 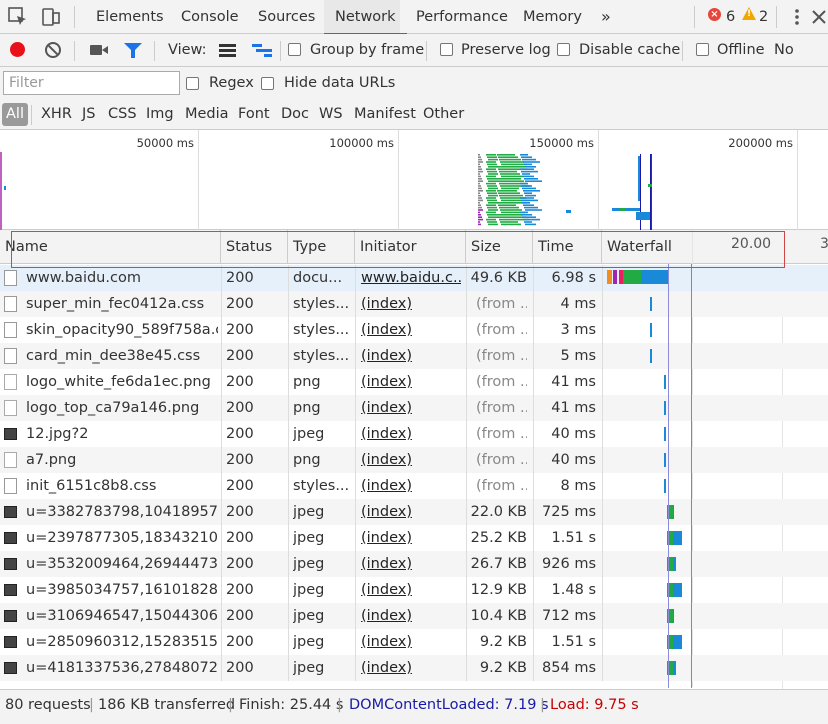 What do you see at coordinates (294, 49) in the screenshot?
I see `group-by-frame-checkbox` at bounding box center [294, 49].